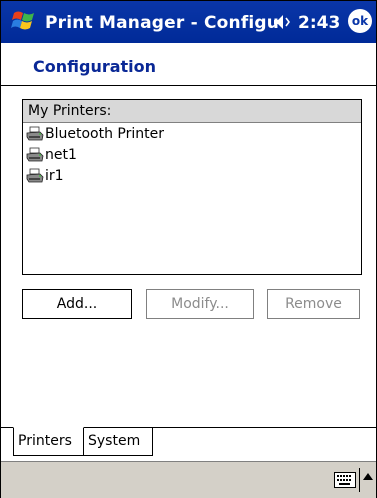 The height and width of the screenshot is (498, 377). I want to click on windows-start-icon, so click(24, 21).